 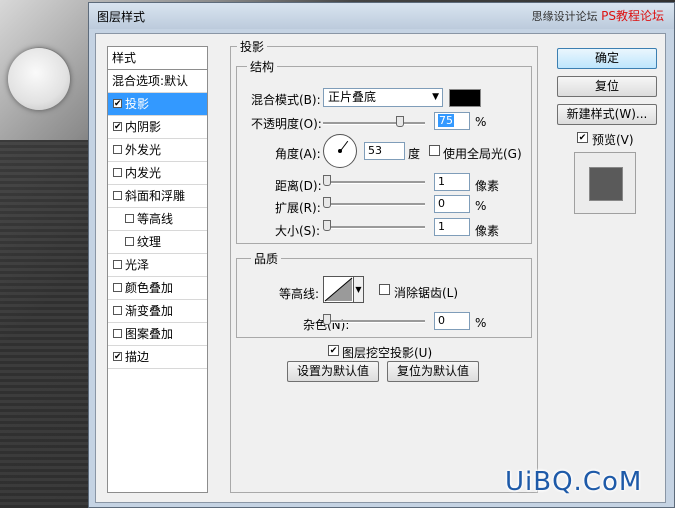 I want to click on style-item-label: 斜面和浮雕, so click(x=155, y=196).